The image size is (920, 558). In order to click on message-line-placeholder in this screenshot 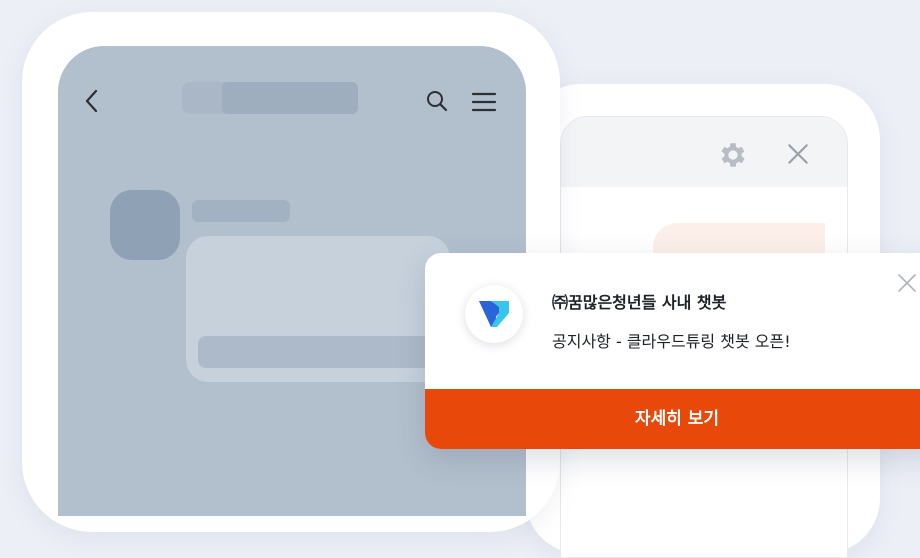, I will do `click(318, 352)`.